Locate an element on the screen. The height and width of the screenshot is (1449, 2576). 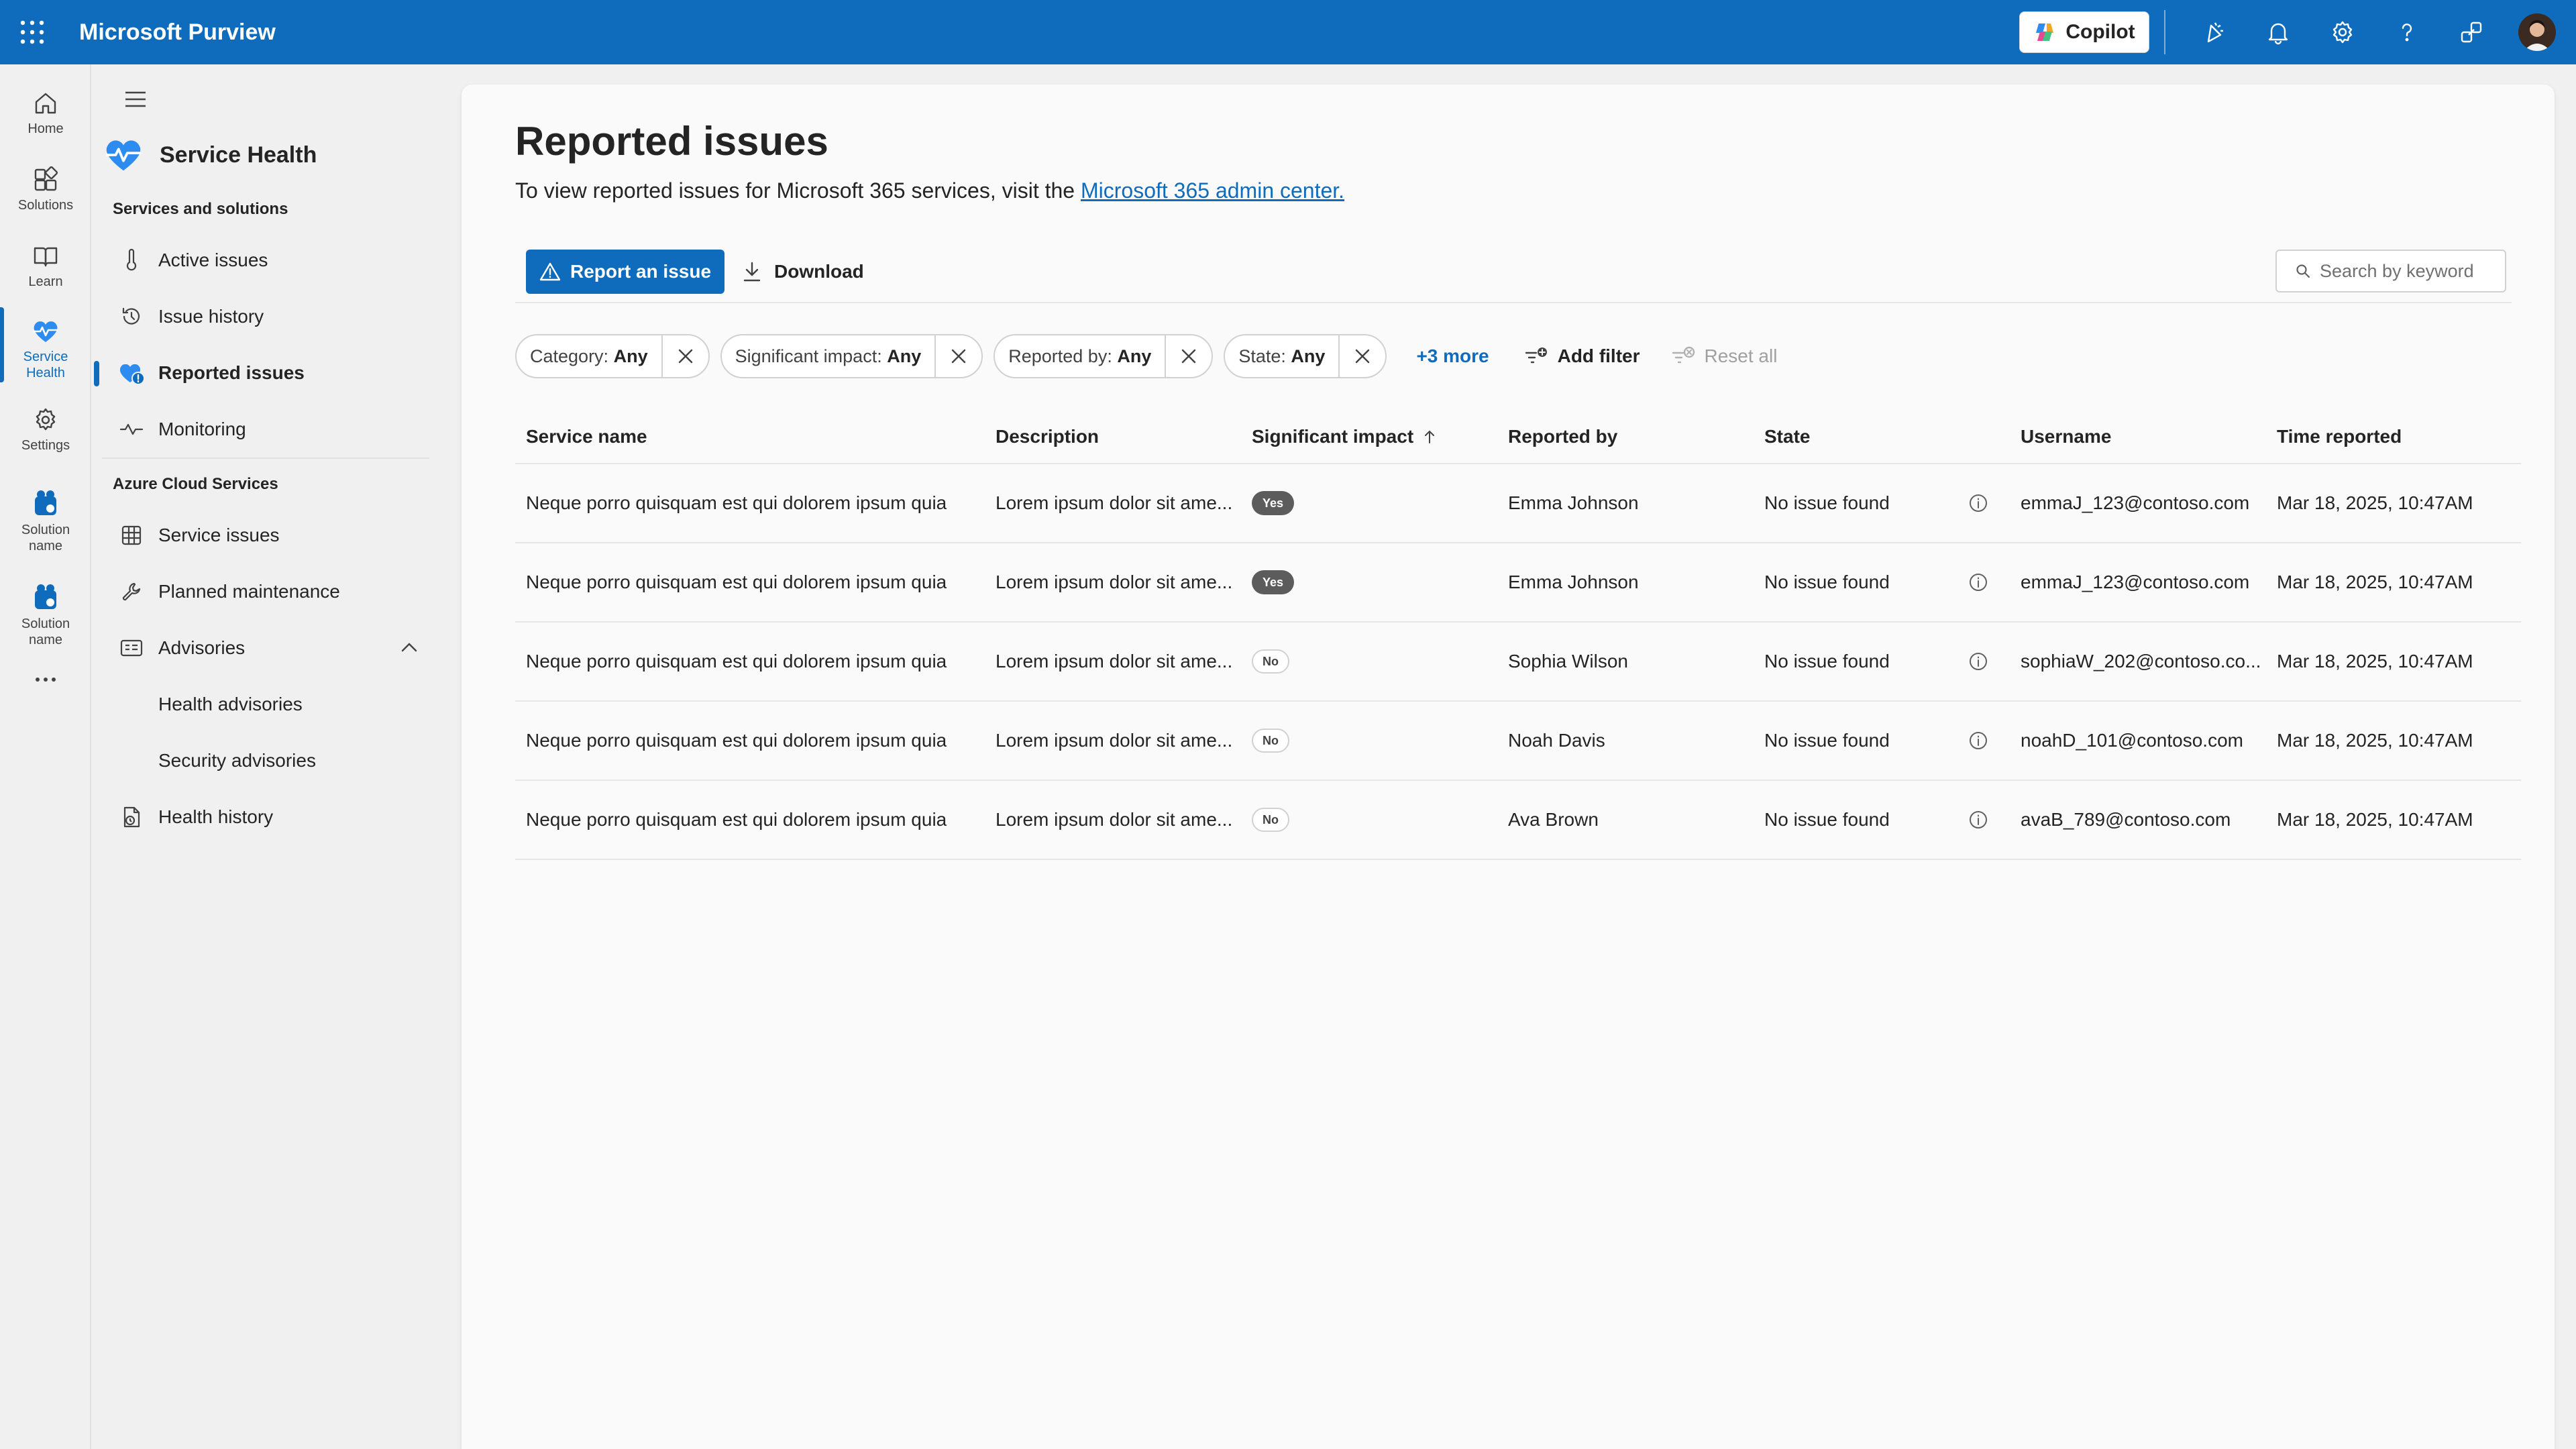
rail-item-learn: Learn is located at coordinates (45, 261).